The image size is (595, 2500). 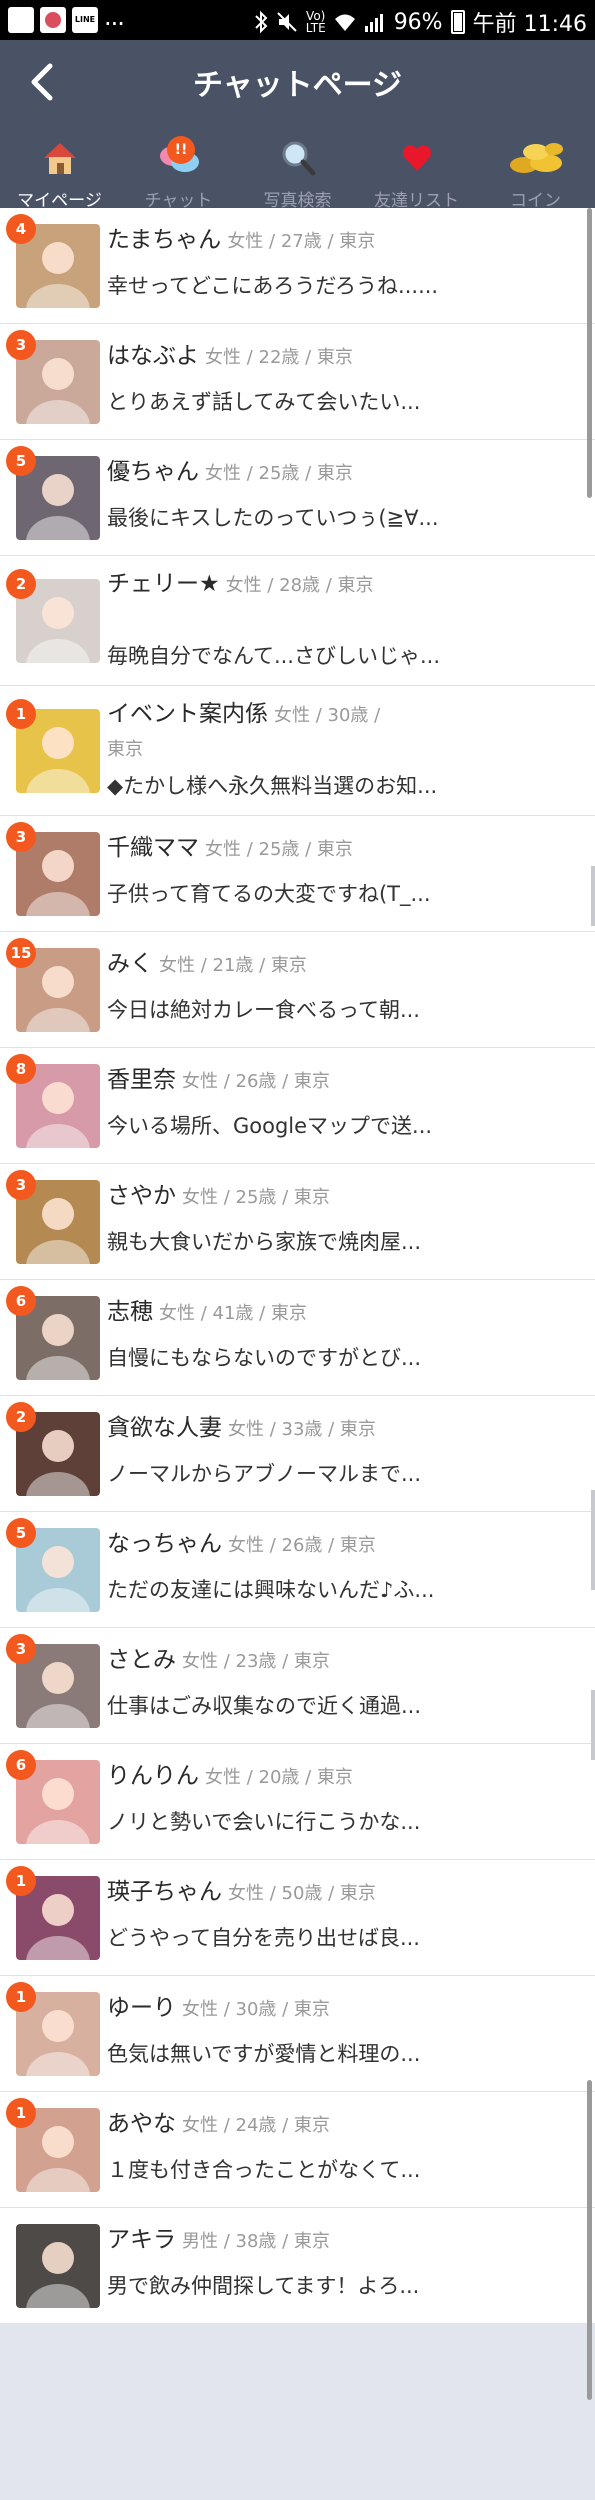 I want to click on signal-icon, so click(x=373, y=23).